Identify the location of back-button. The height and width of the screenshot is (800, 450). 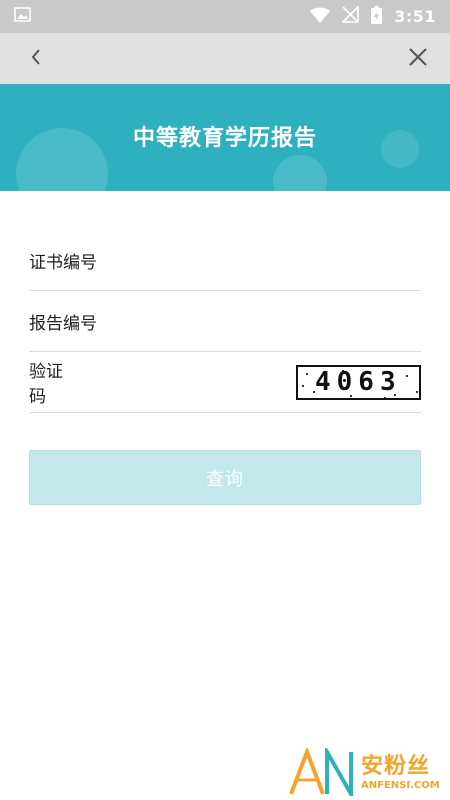
(36, 59).